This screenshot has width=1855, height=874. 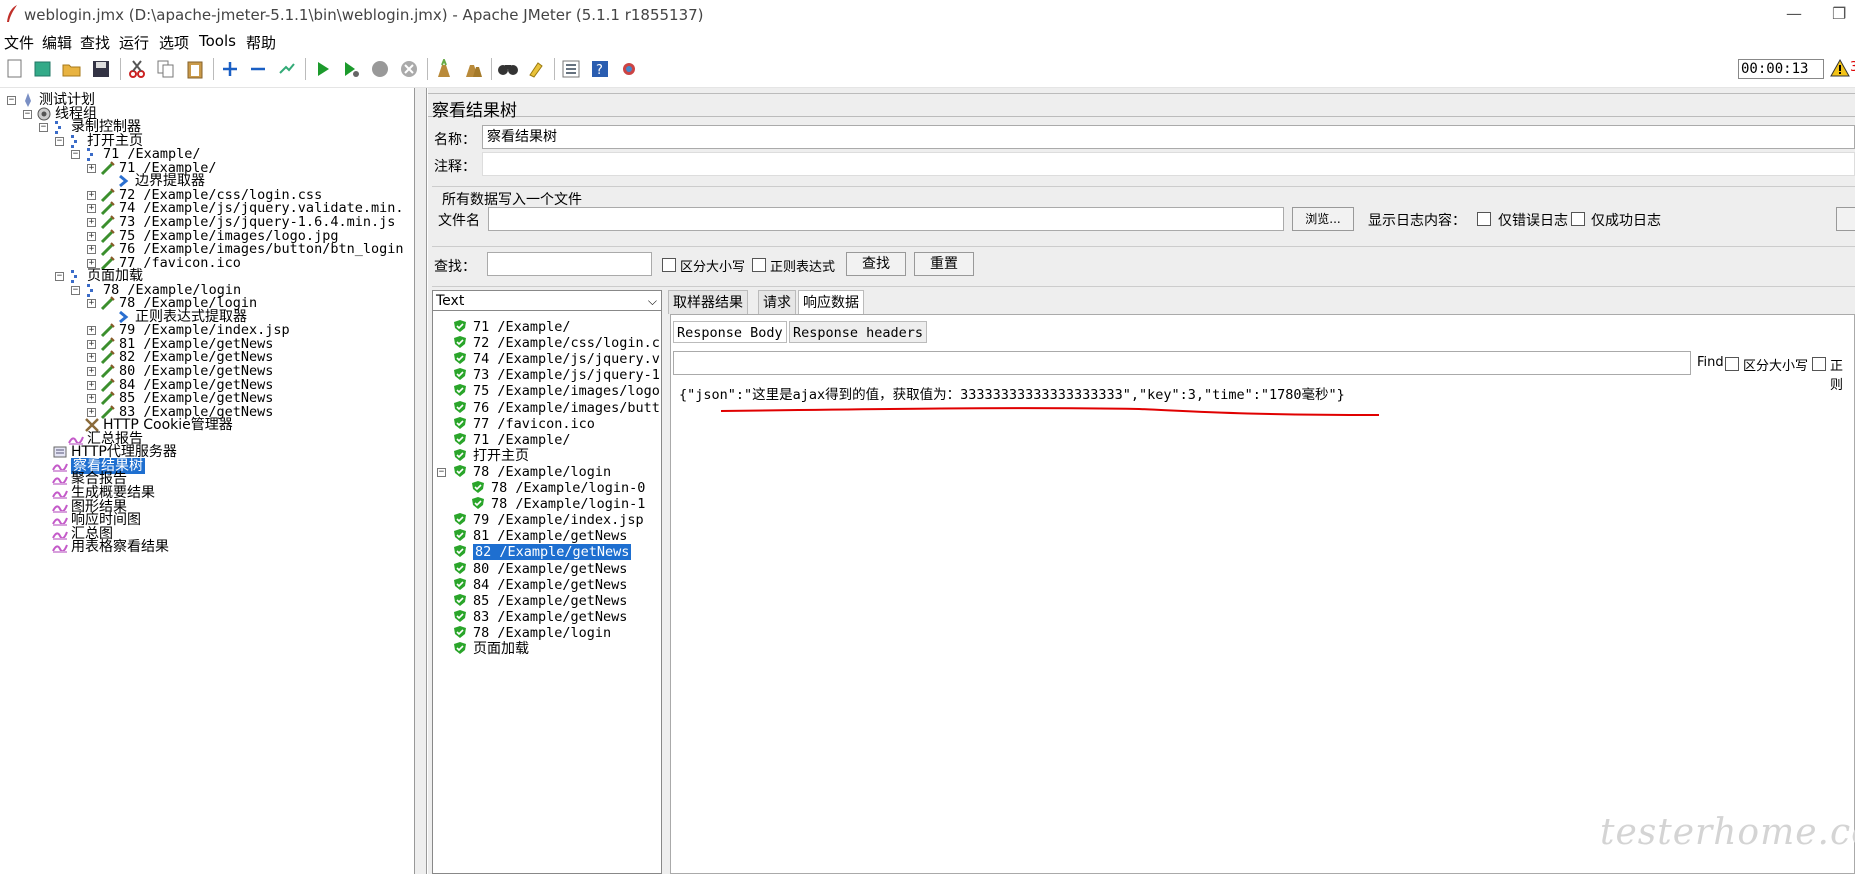 I want to click on renderer-select: Text ⌵, so click(x=547, y=301).